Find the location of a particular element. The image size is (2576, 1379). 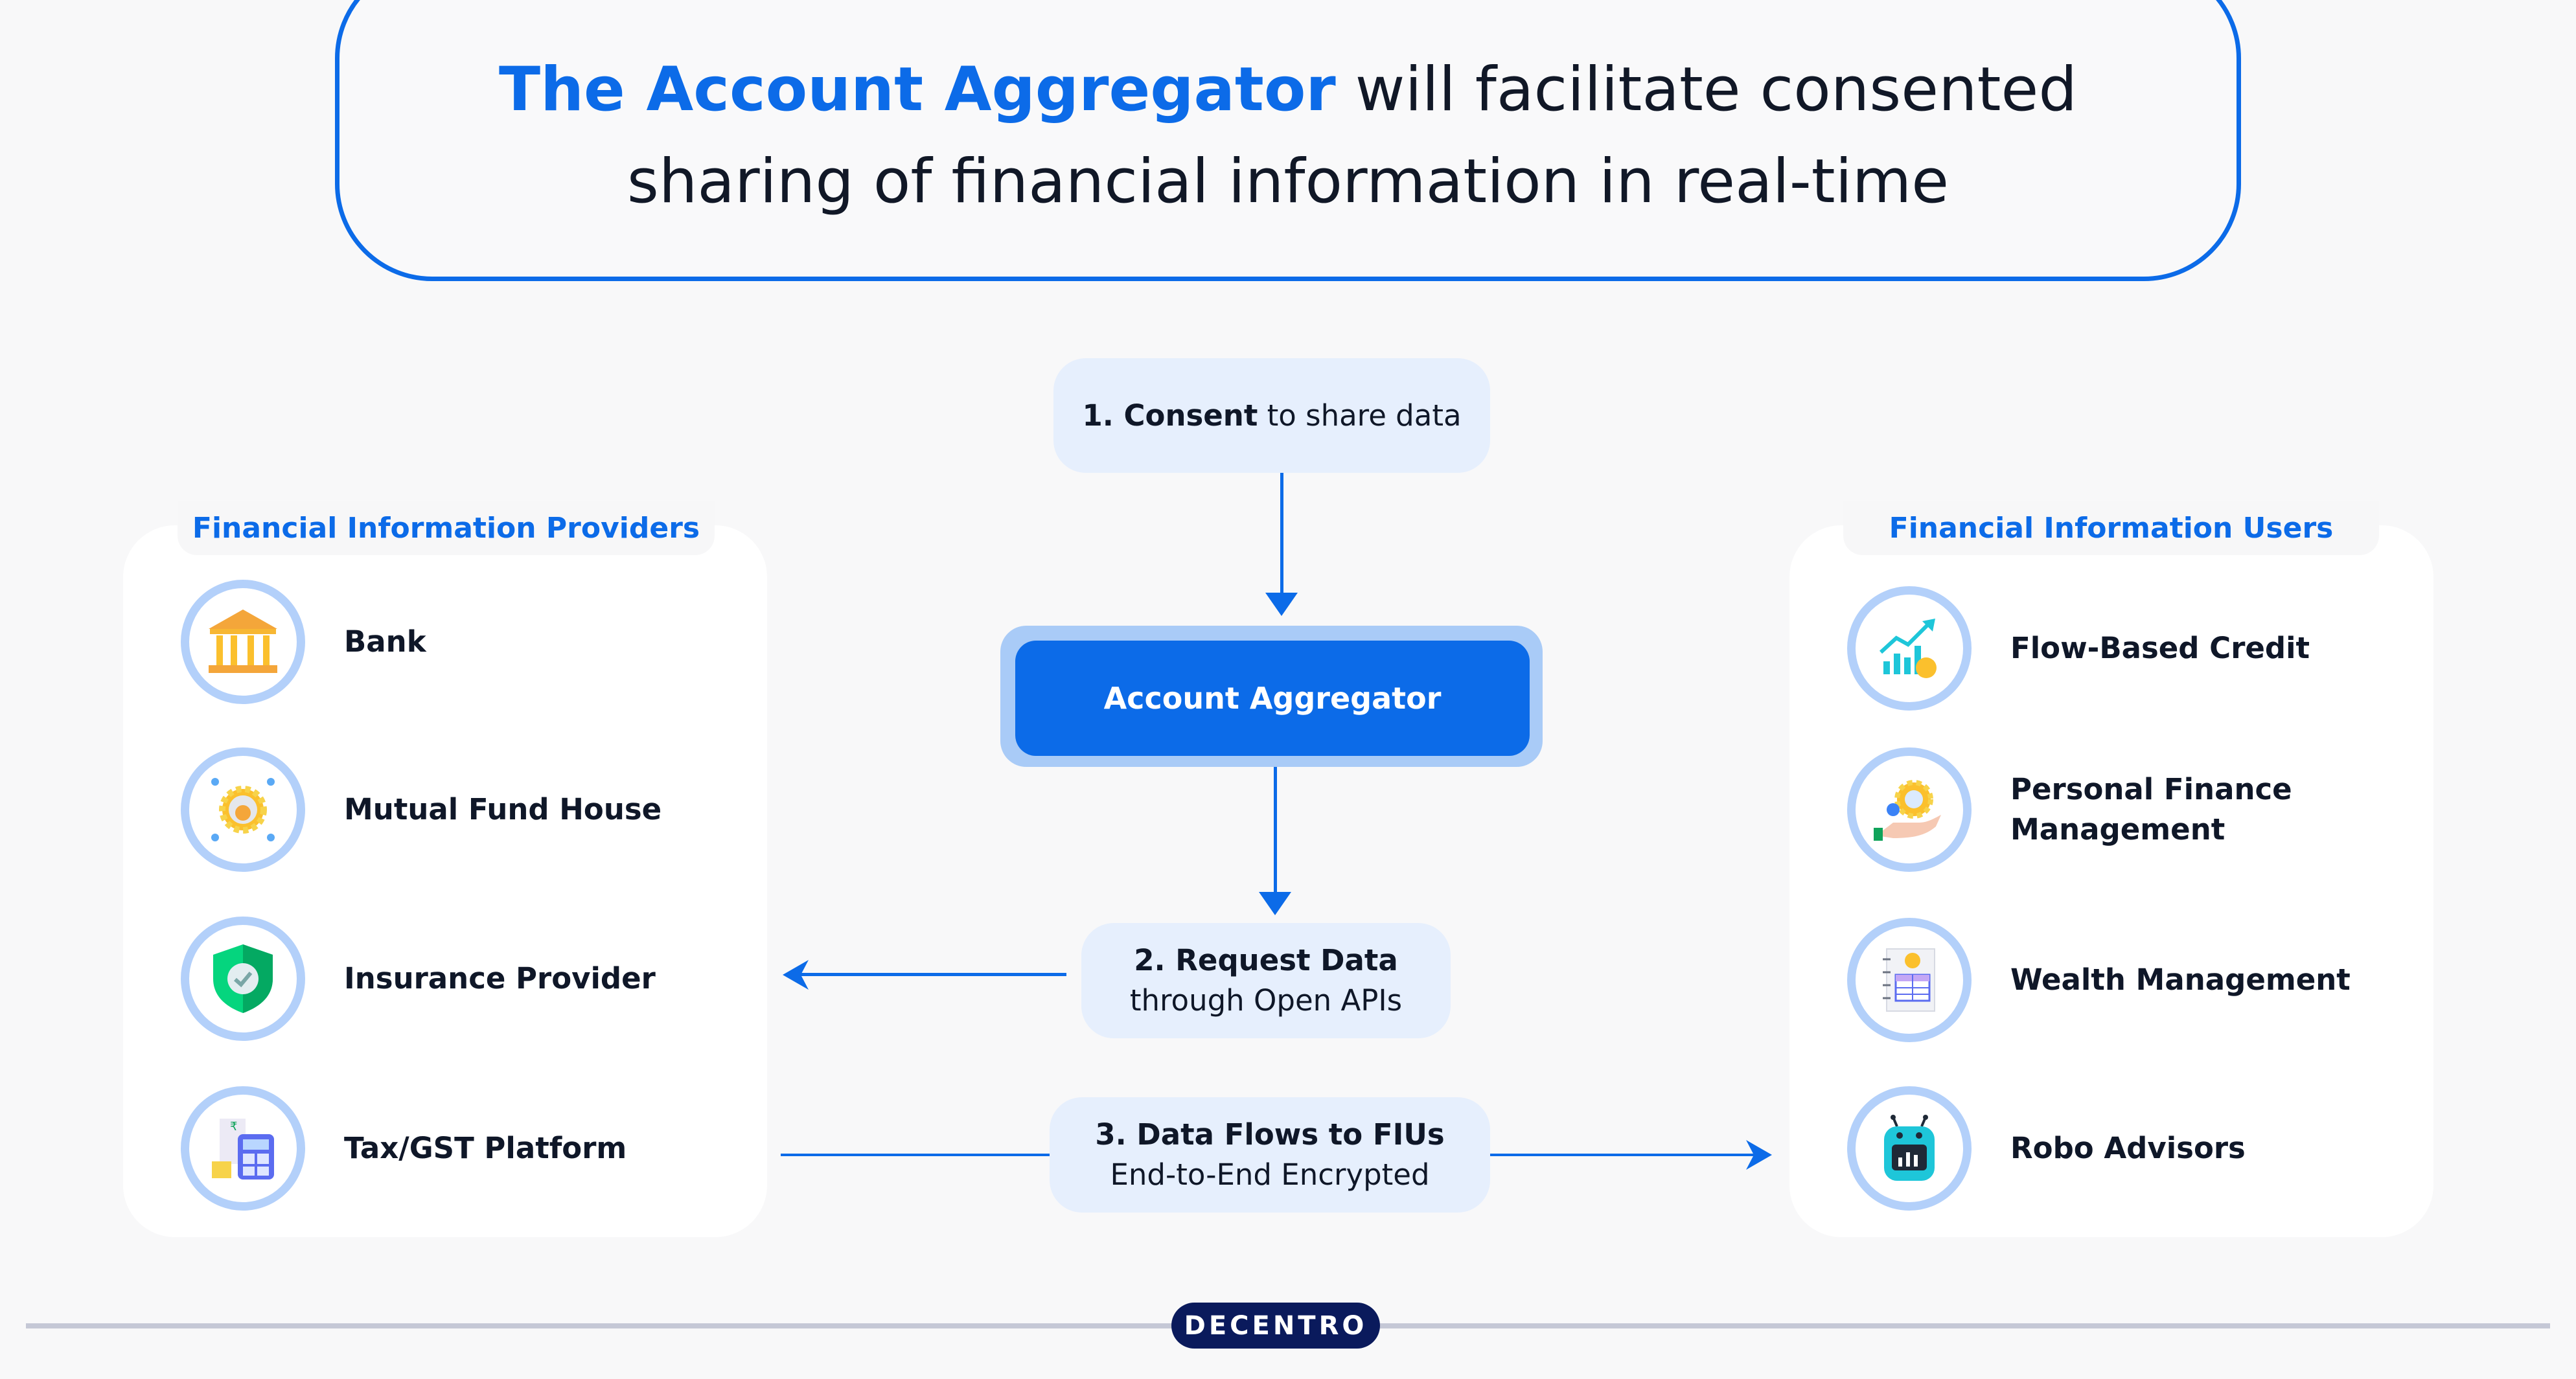

hand-finance-icon is located at coordinates (1909, 809).